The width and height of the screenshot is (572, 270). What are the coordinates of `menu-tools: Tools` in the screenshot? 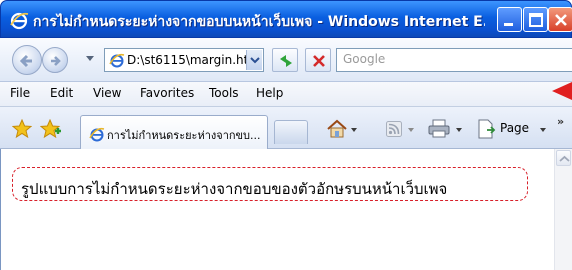 It's located at (224, 93).